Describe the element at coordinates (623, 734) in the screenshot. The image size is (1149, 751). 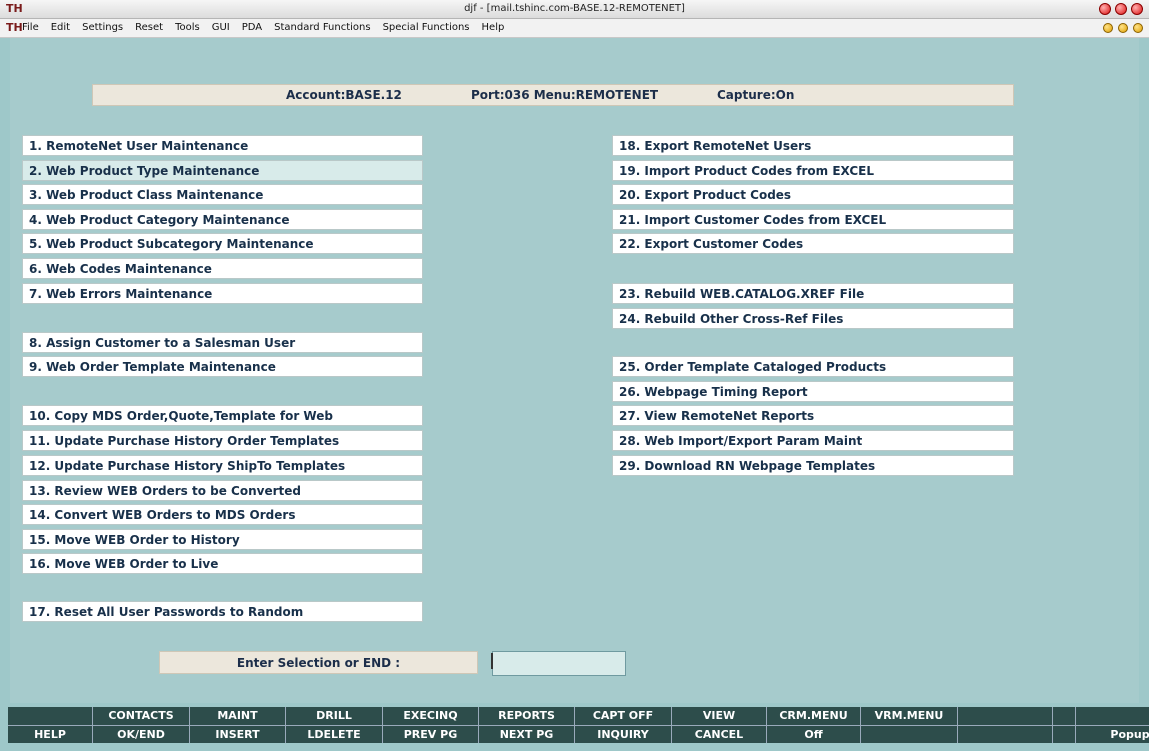
I see `fkey-inquiry: INQUIRY` at that location.